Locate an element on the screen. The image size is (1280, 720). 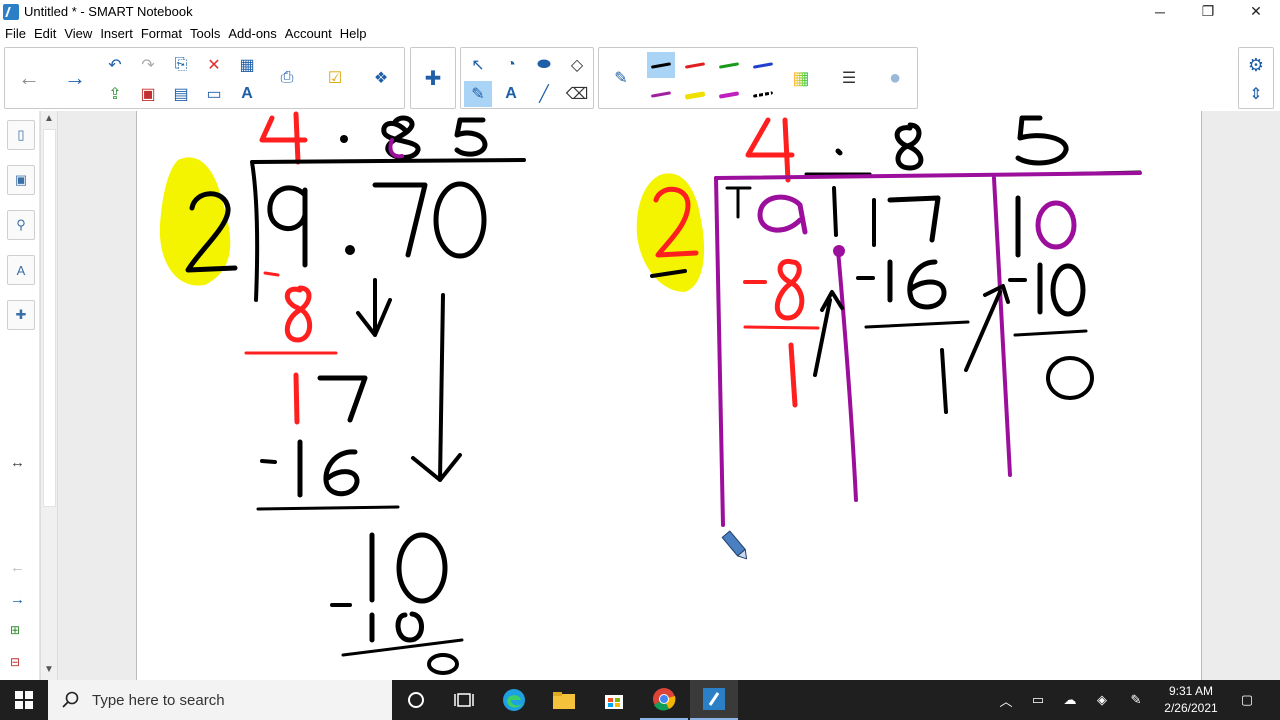
gallery-icon: ▣ is located at coordinates (21, 180).